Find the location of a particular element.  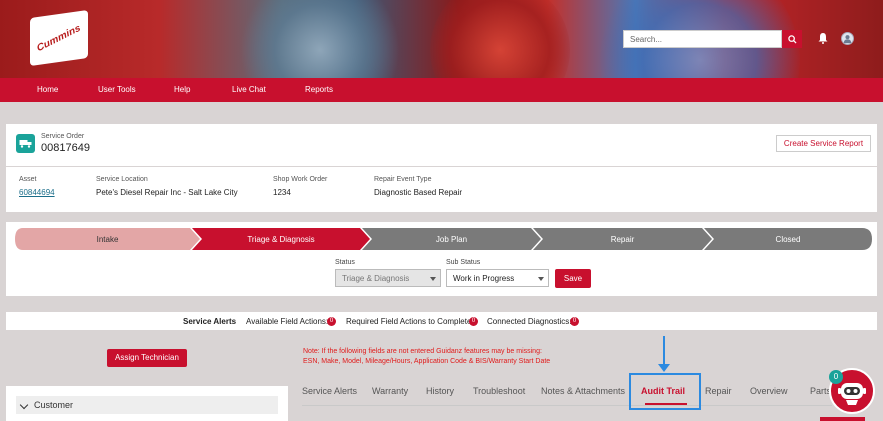

available-field-actions-label: Available Field Actions: is located at coordinates (287, 321).